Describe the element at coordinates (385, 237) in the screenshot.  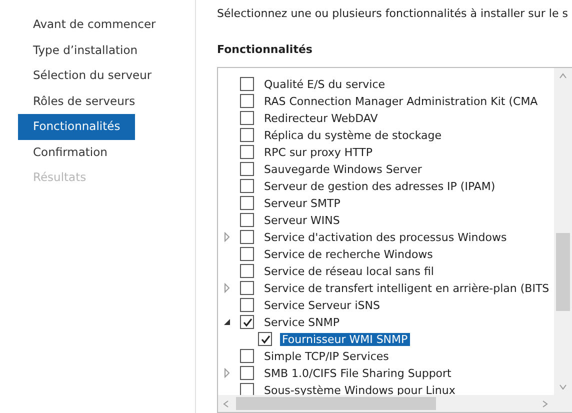
I see `feature-label: Service d'activation des processus Windows` at that location.